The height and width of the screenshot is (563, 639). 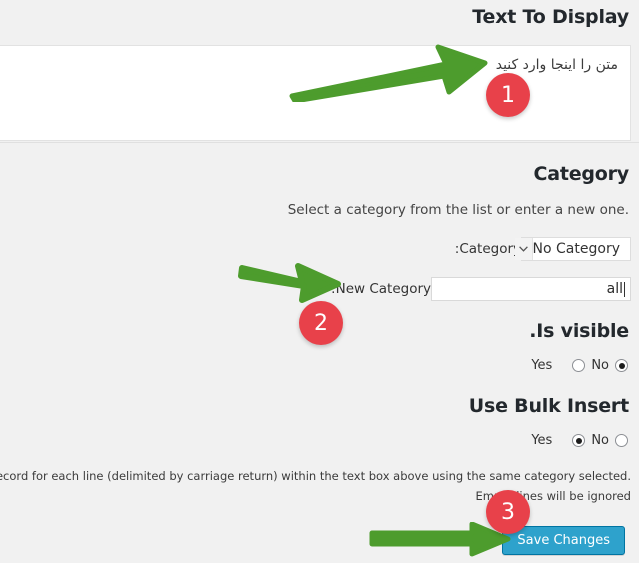 I want to click on category-select-value: No Category, so click(x=576, y=249).